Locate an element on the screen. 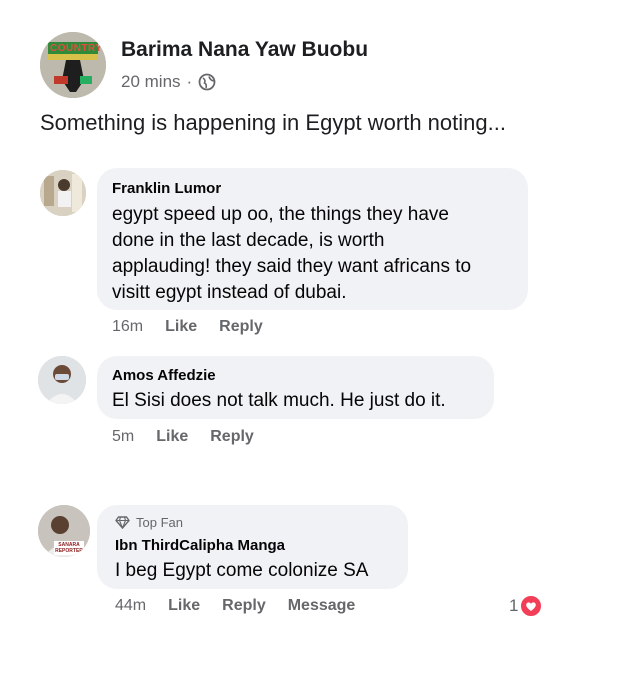 This screenshot has width=637, height=680. avatar-logo-text: COUNTRY is located at coordinates (76, 48).